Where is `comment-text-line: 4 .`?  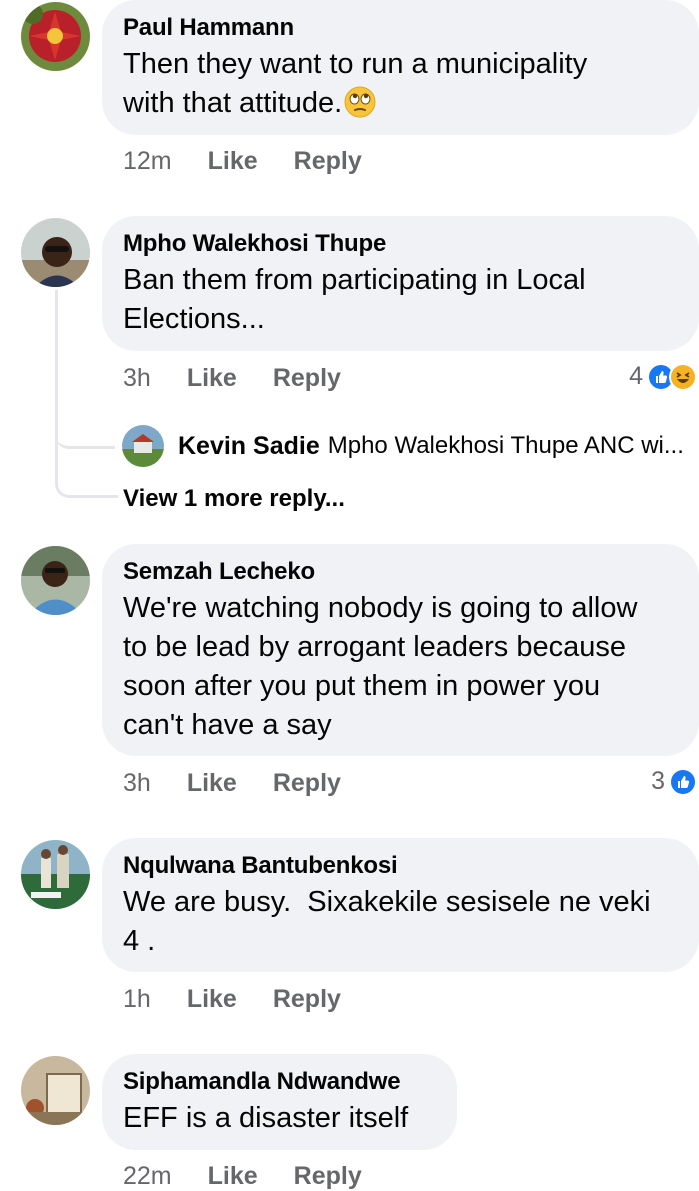
comment-text-line: 4 . is located at coordinates (139, 941).